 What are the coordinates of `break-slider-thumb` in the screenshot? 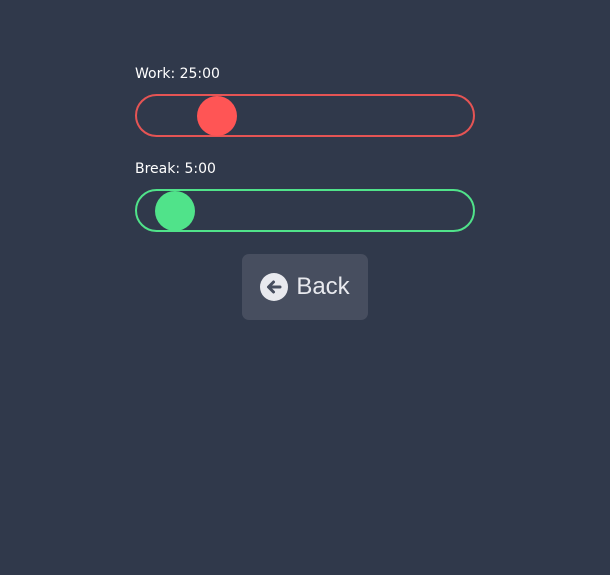 It's located at (175, 210).